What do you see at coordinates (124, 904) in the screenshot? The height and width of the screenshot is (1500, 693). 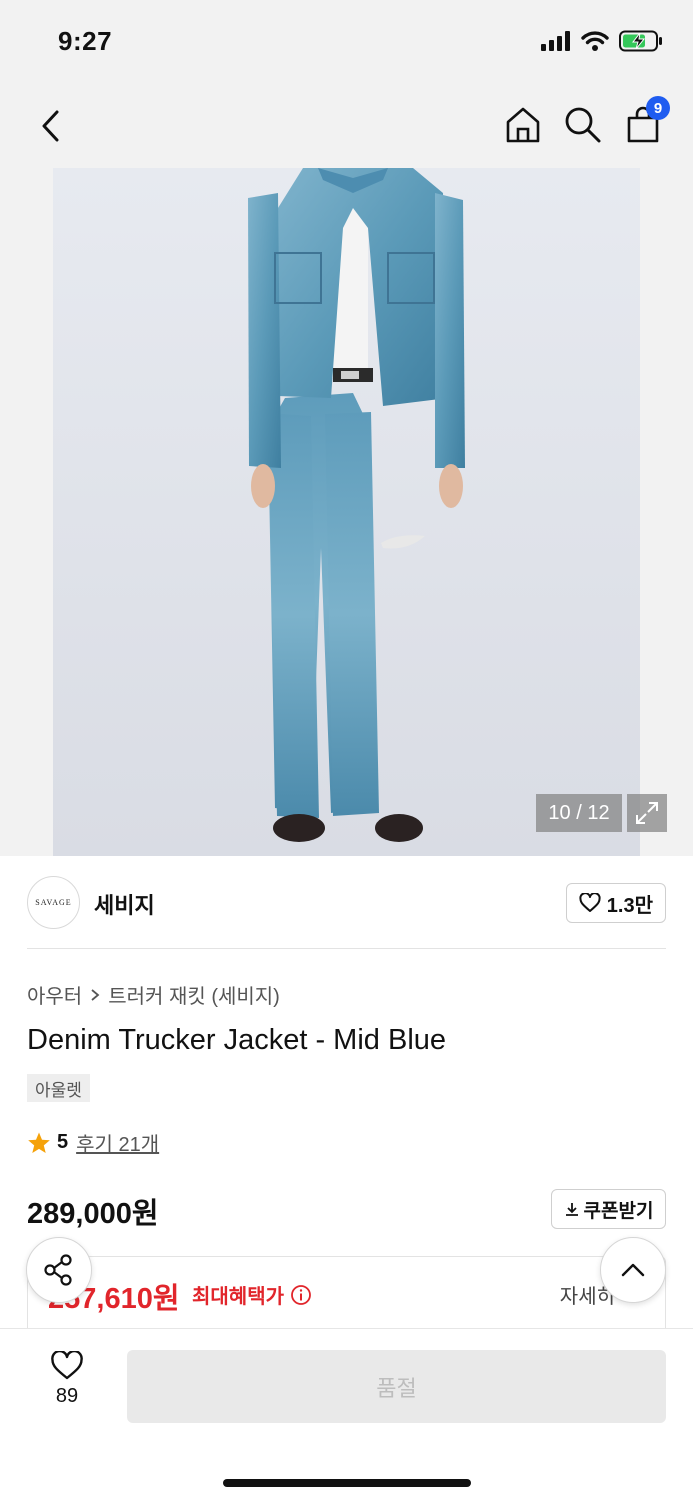 I see `brand-name: 세비지` at bounding box center [124, 904].